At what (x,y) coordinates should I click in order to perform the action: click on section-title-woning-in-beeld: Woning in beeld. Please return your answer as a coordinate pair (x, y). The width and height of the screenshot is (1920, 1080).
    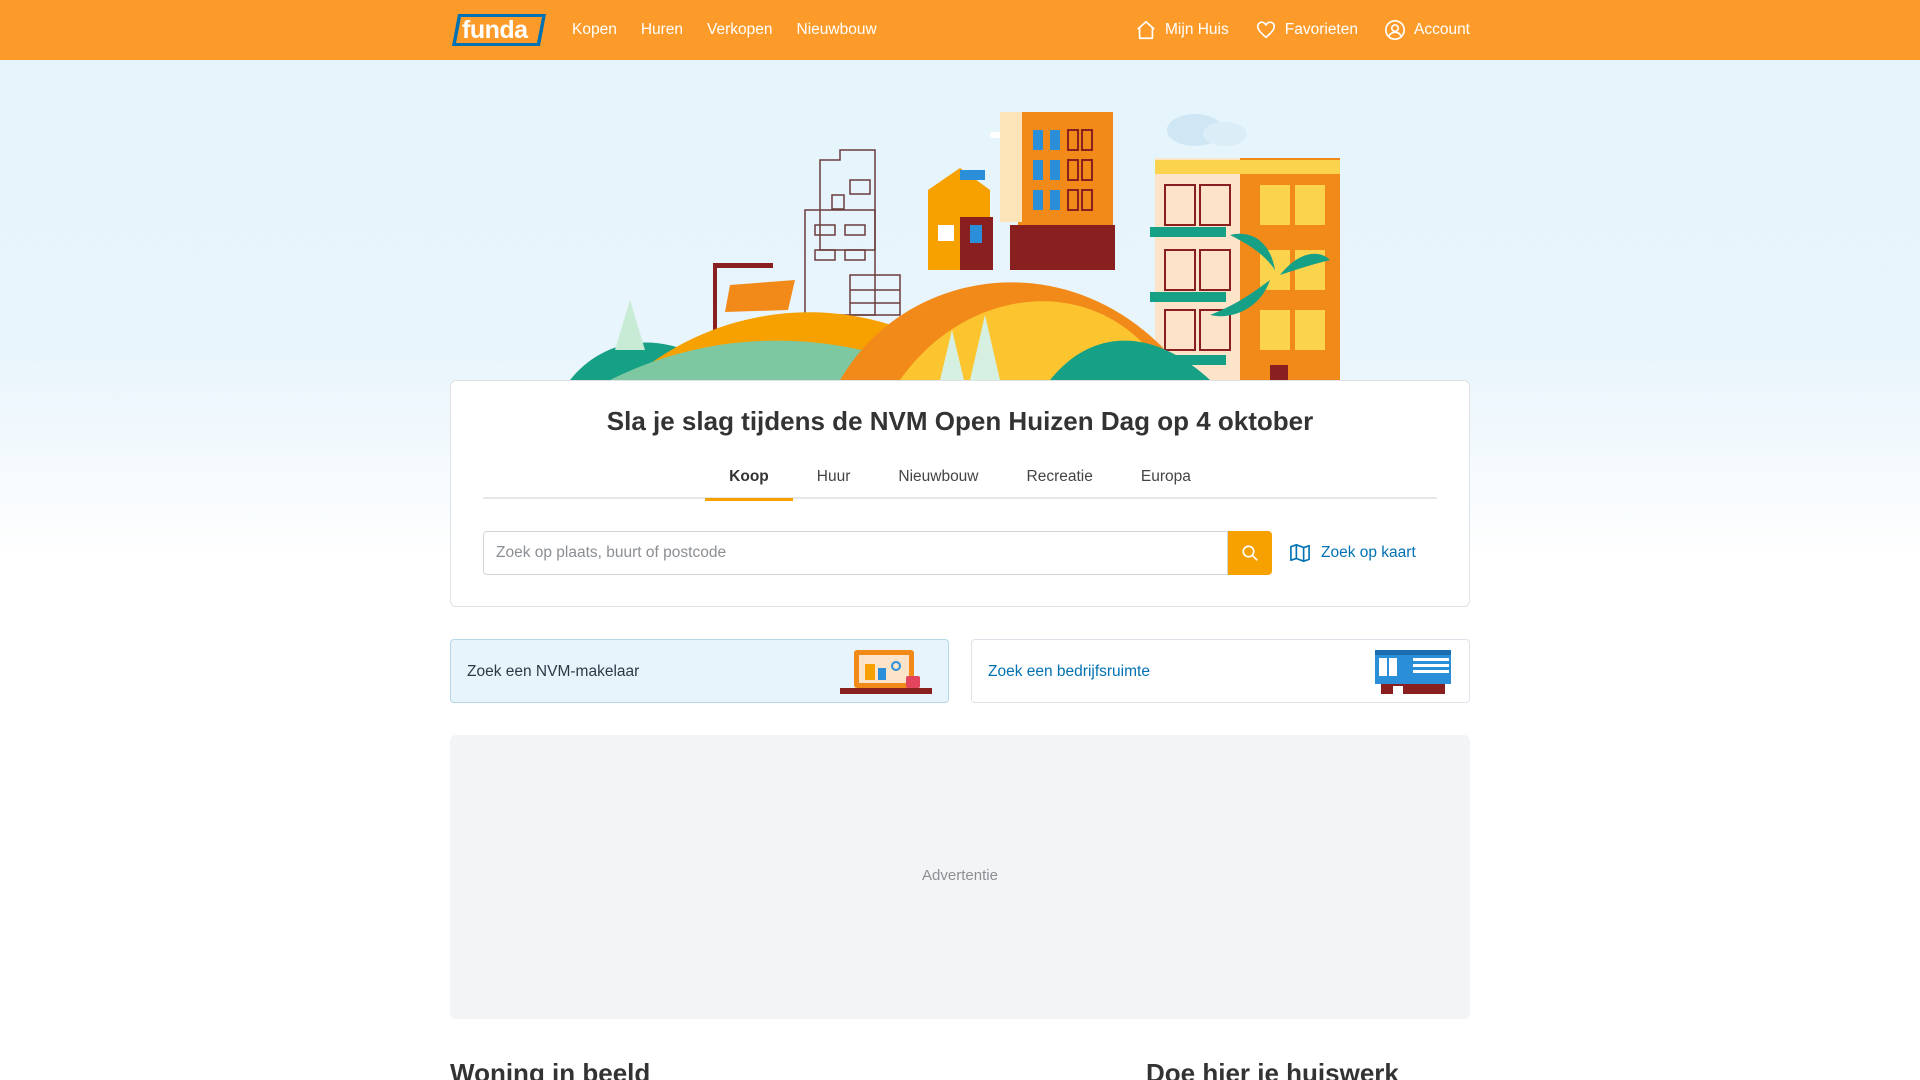
    Looking at the image, I should click on (550, 1069).